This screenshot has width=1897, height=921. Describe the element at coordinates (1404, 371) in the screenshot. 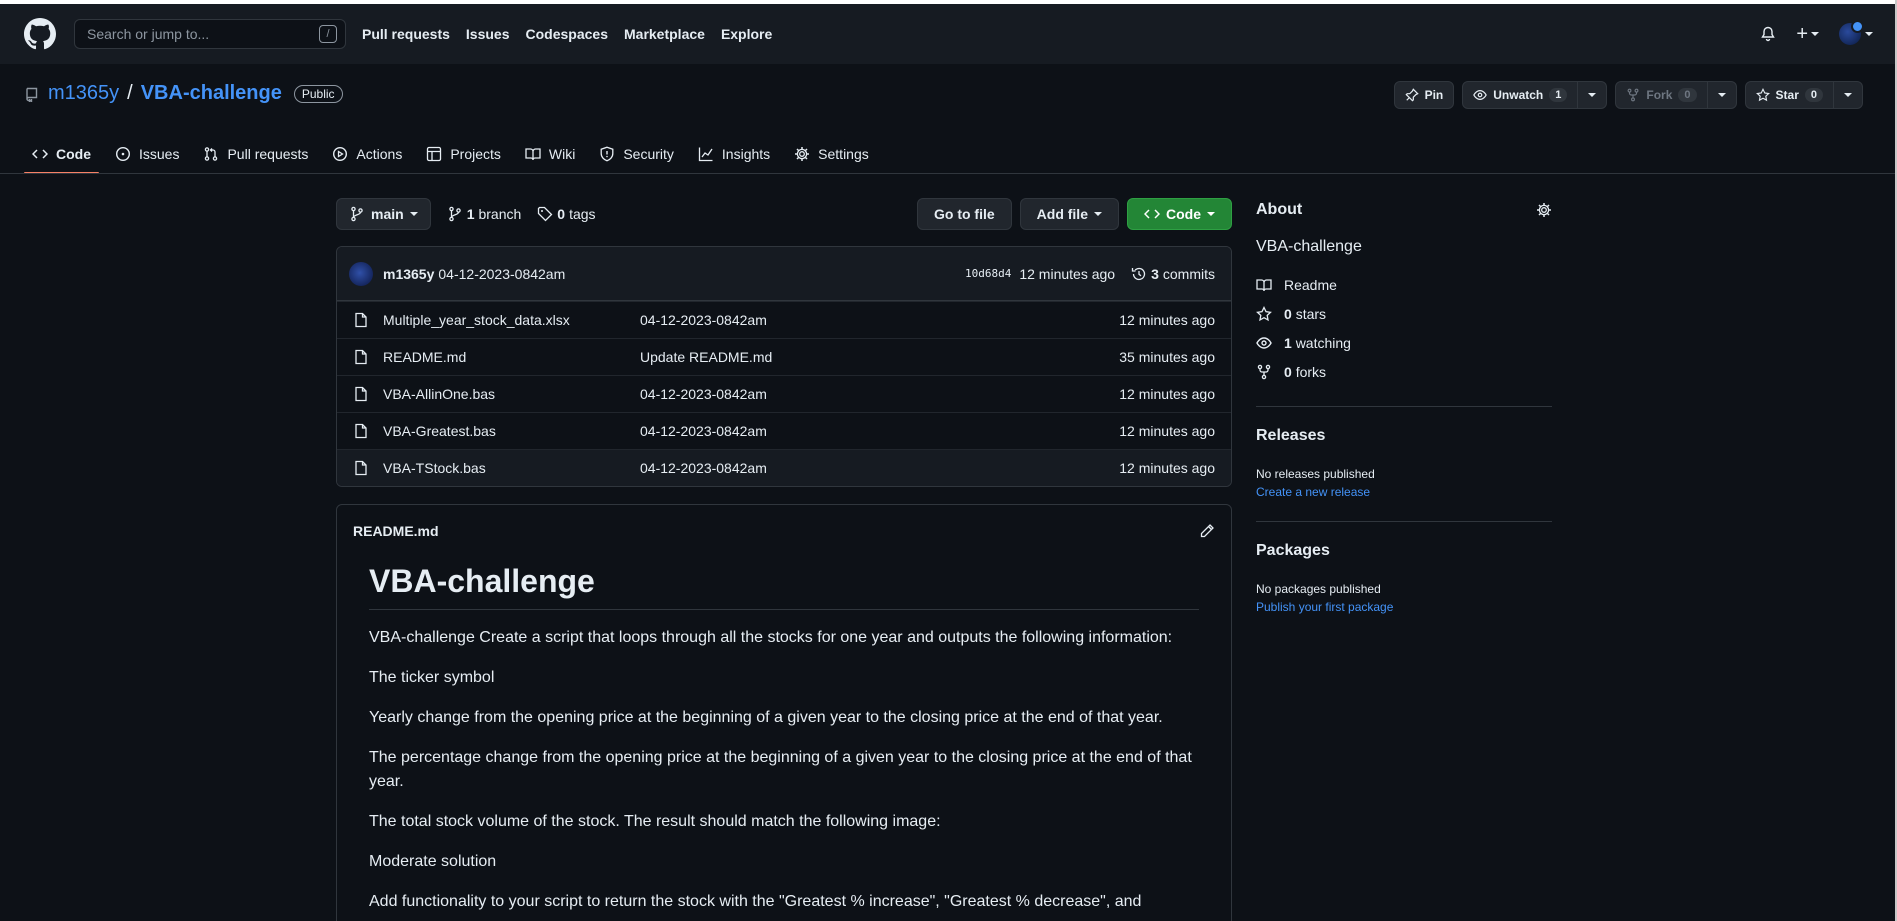

I see `forks-link: 0 forks` at that location.